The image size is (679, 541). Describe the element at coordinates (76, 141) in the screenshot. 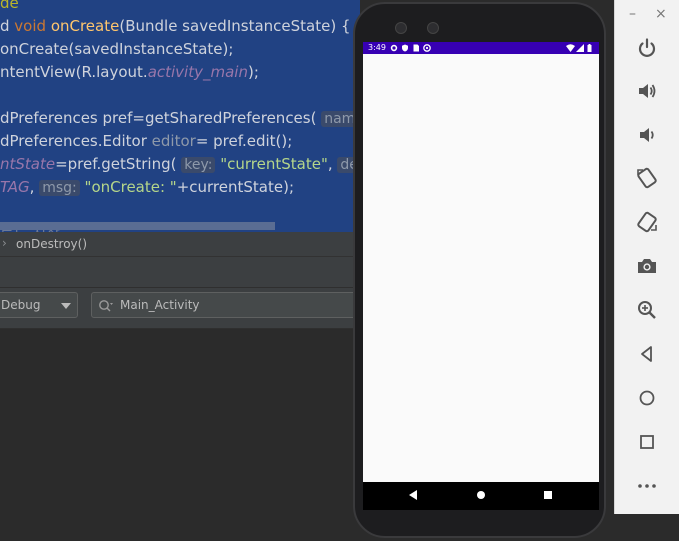

I see `code-token: dPreferences.Editor` at that location.